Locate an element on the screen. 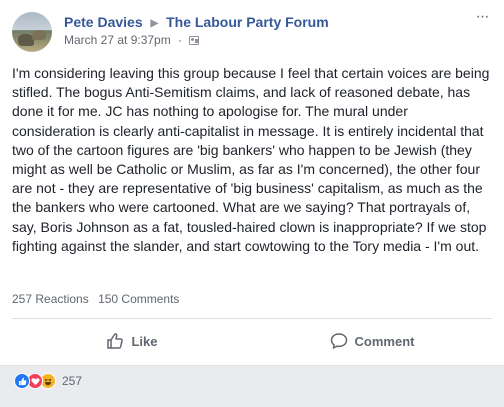  comments-count: 150 Comments is located at coordinates (138, 299).